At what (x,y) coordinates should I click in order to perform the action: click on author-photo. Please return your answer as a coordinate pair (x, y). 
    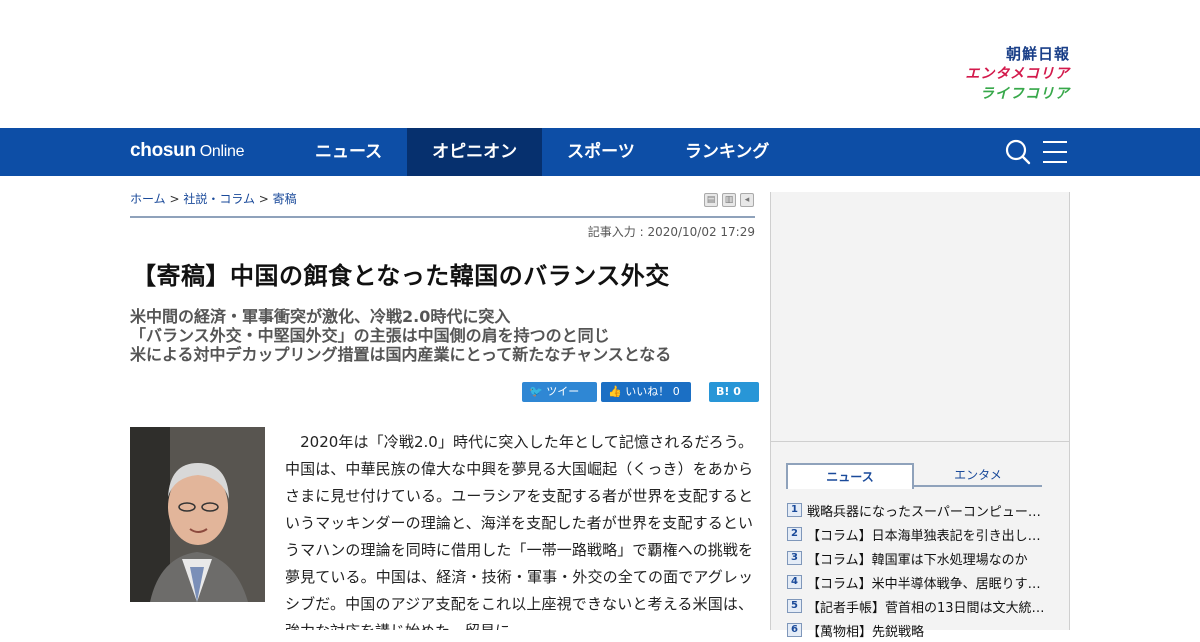
    Looking at the image, I should click on (197, 514).